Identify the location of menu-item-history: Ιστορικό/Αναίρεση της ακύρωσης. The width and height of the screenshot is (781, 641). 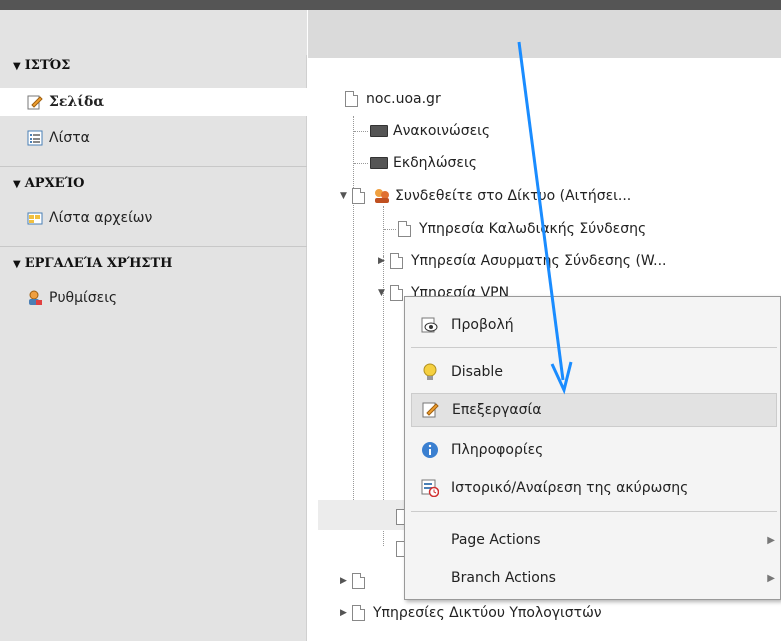
(594, 488).